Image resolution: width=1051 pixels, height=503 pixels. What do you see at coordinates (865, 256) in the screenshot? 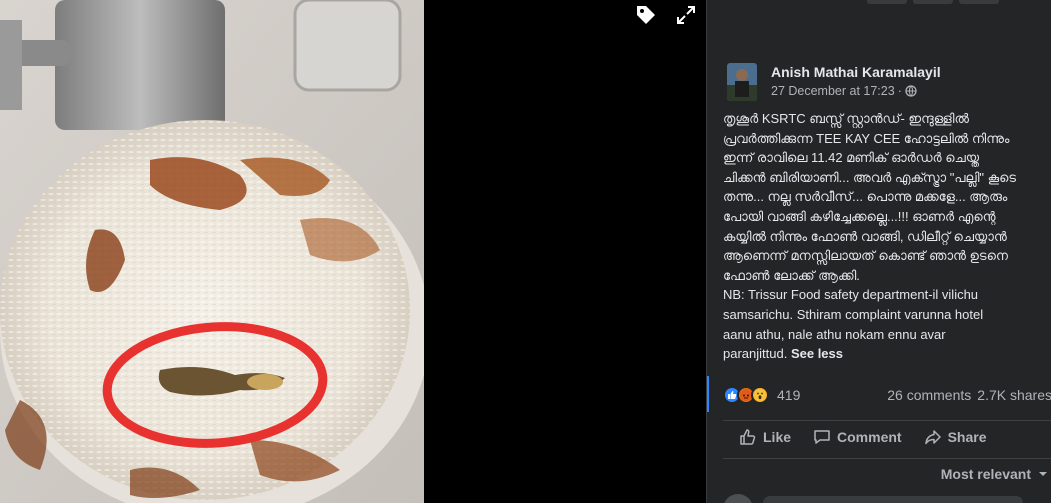
I see `post-text-line: ആണെന്ന് മനസ്സിലായത് കൊണ്ട് ഞാൻ ഉടനെ` at bounding box center [865, 256].